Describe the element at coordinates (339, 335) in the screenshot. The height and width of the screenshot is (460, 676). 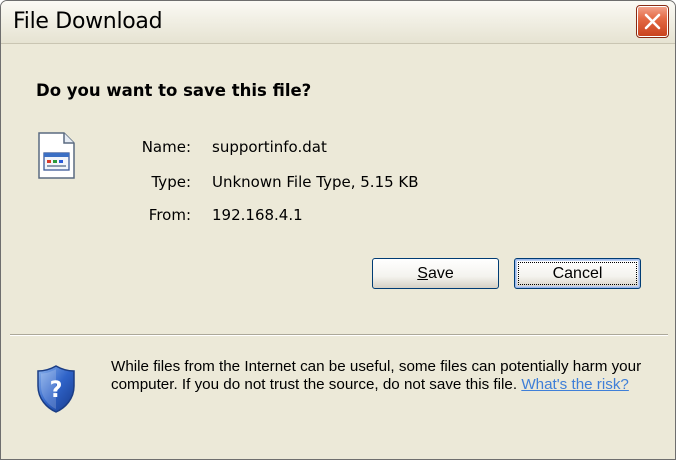
I see `divider-highlight` at that location.